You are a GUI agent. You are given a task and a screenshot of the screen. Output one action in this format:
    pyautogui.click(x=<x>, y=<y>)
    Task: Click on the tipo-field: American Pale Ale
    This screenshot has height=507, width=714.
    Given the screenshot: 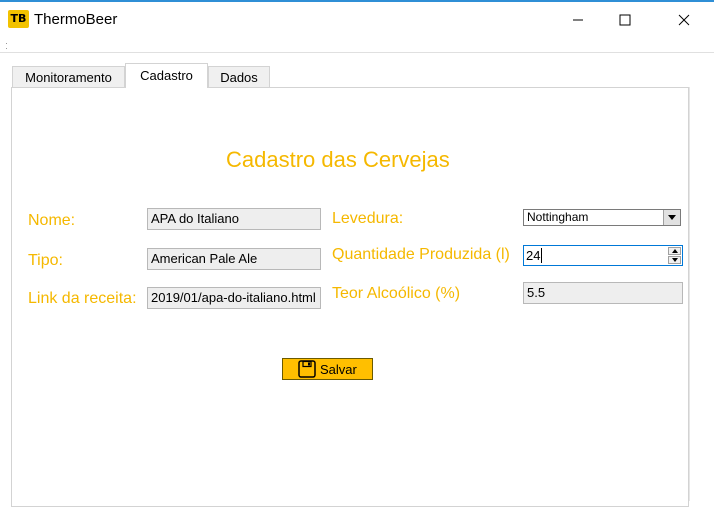 What is the action you would take?
    pyautogui.click(x=234, y=259)
    